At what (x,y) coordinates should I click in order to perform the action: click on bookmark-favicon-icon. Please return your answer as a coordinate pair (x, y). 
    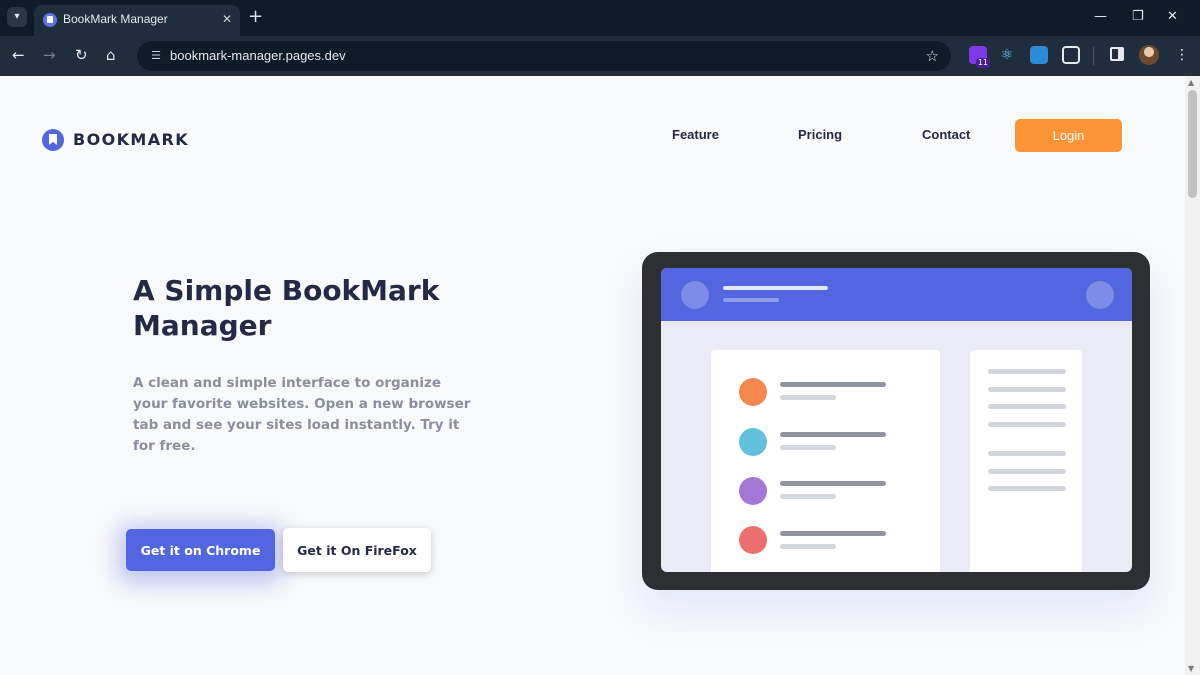
    Looking at the image, I should click on (50, 20).